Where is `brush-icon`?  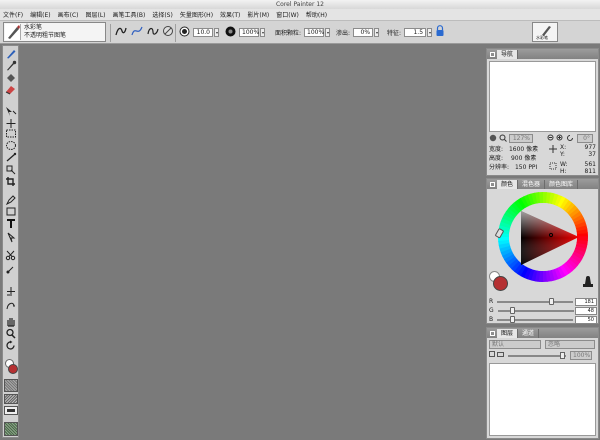 brush-icon is located at coordinates (11, 53).